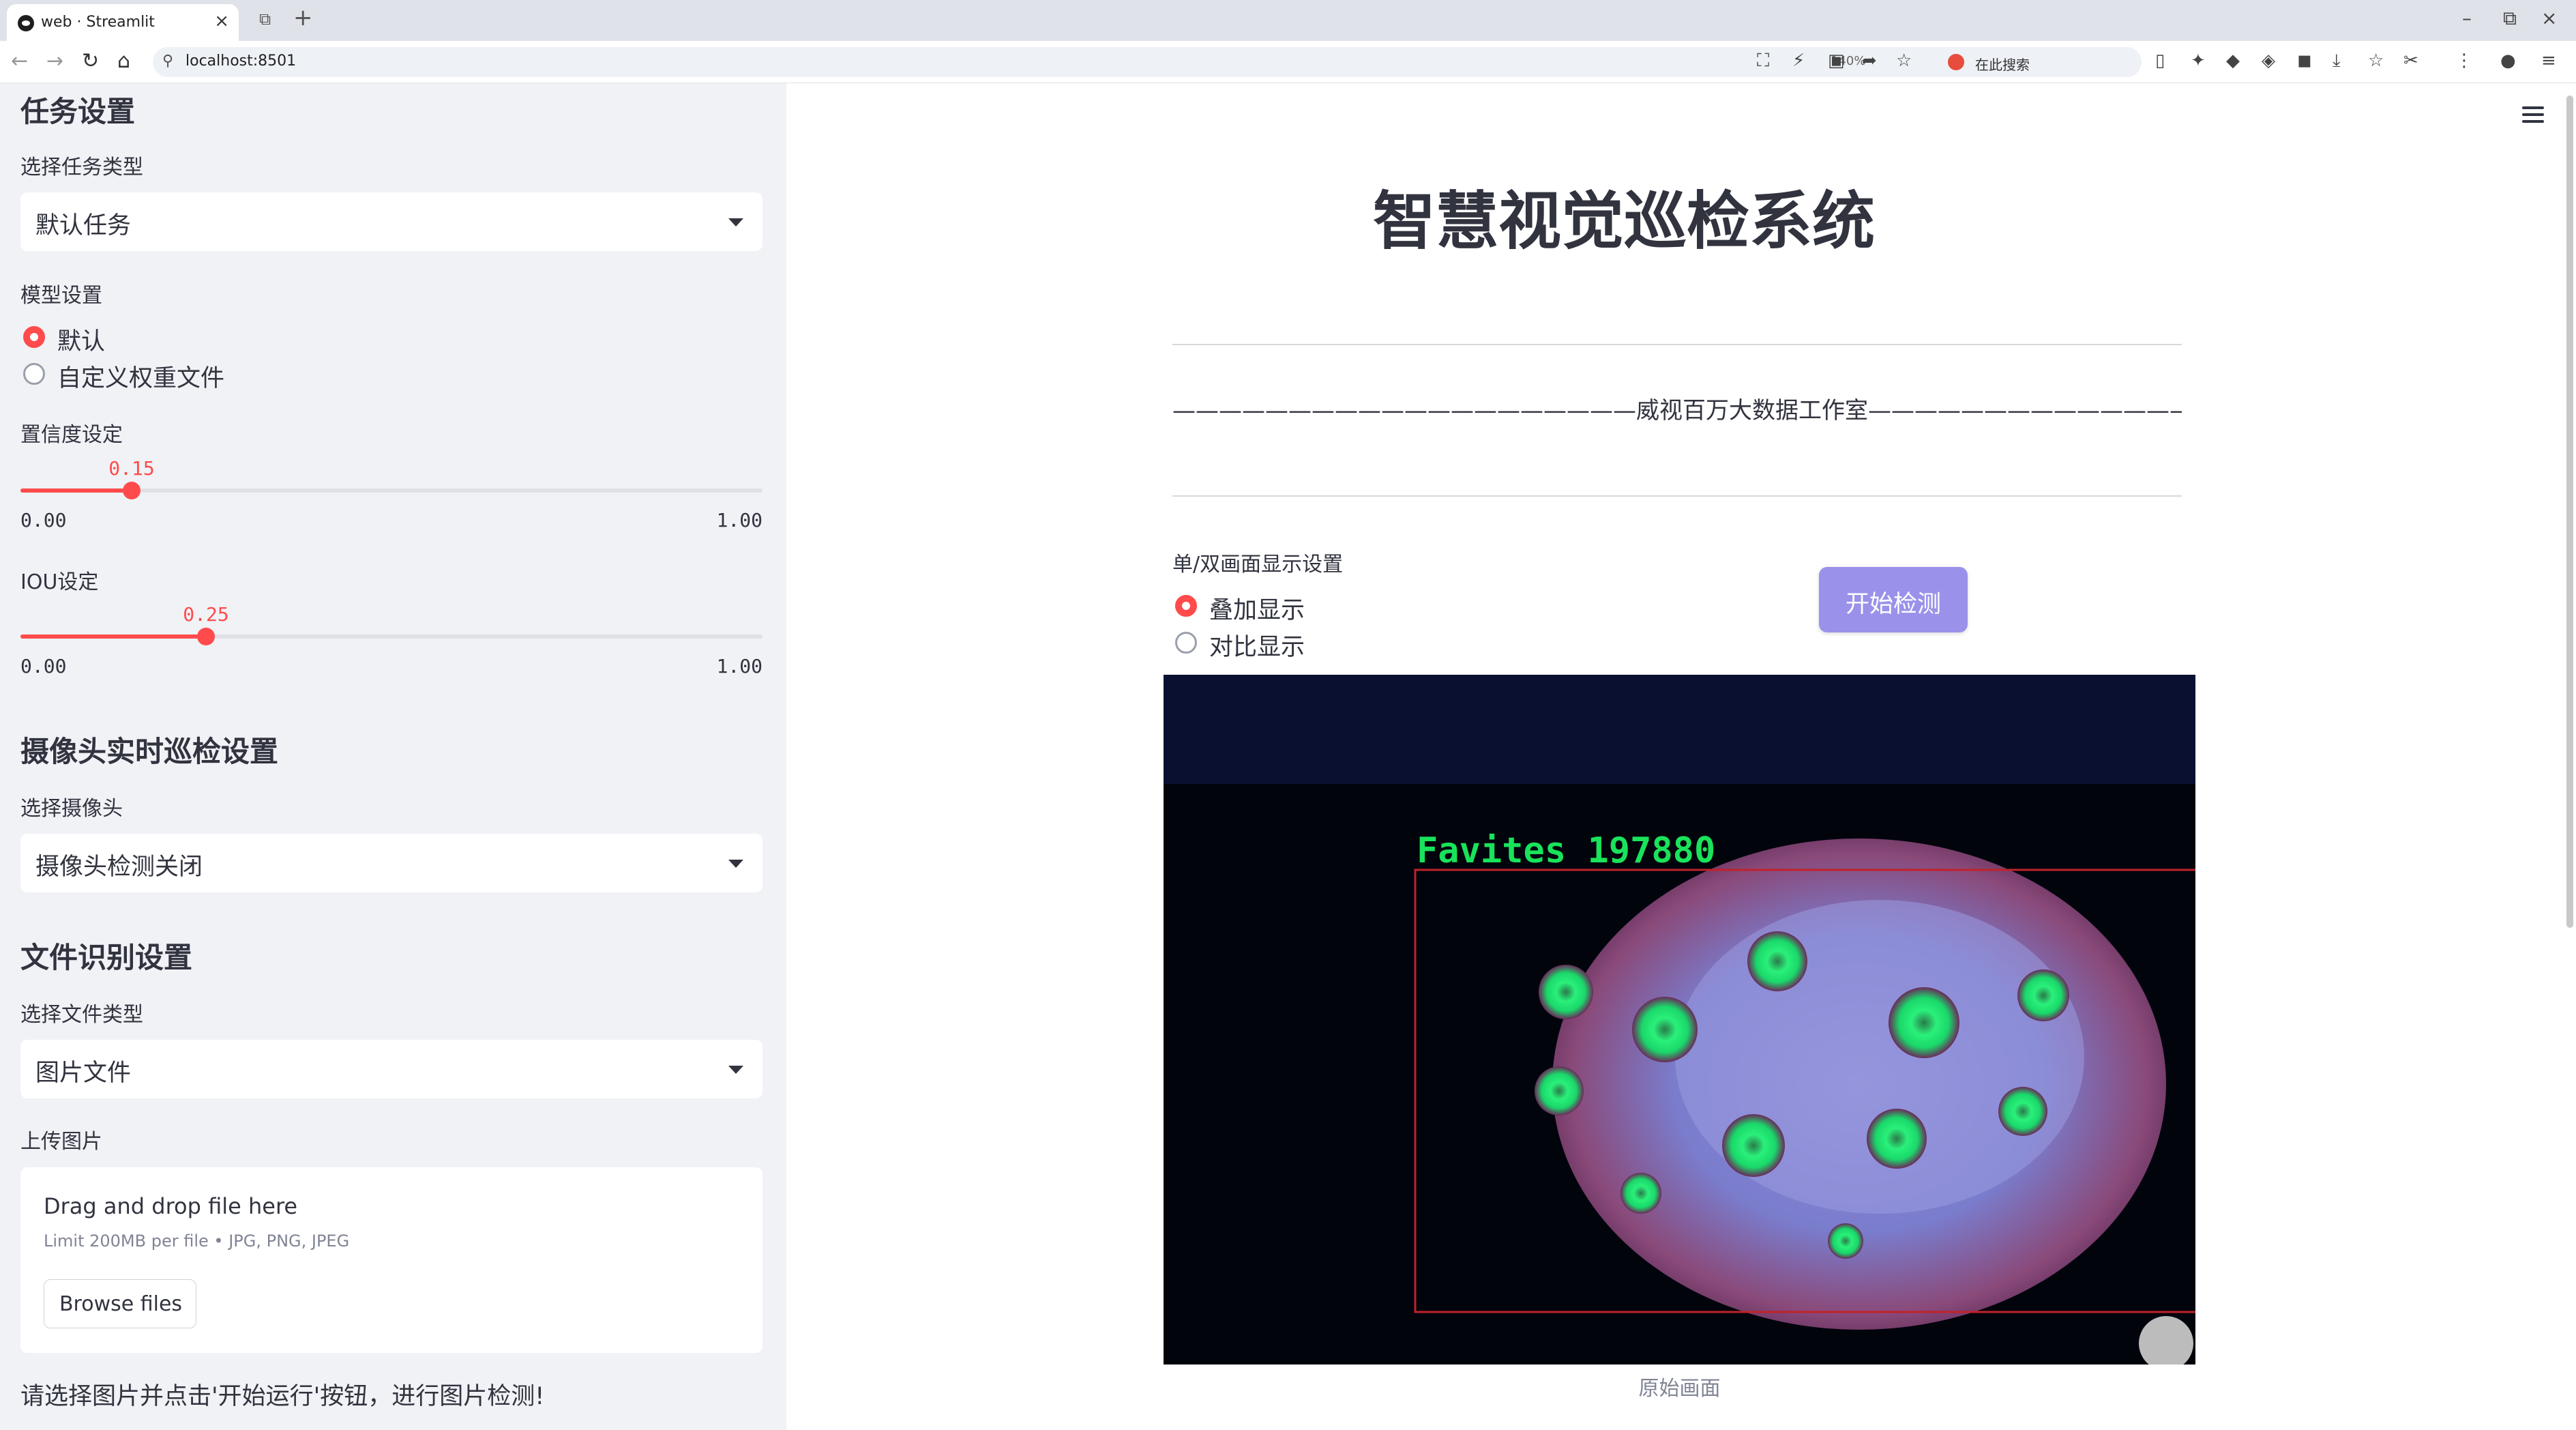 The image size is (2576, 1430). I want to click on main-menu-icon, so click(2533, 115).